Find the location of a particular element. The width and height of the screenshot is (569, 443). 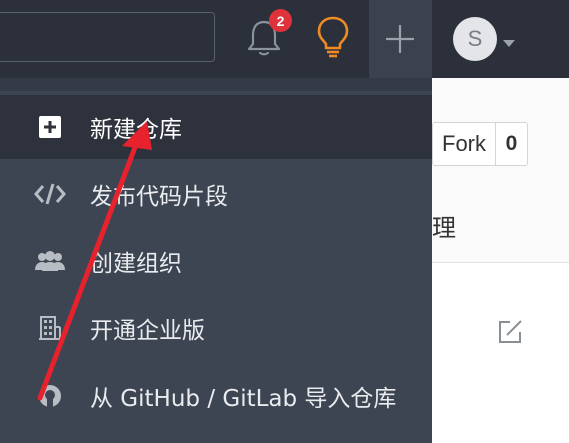

fork-button: Fork 0 is located at coordinates (480, 144).